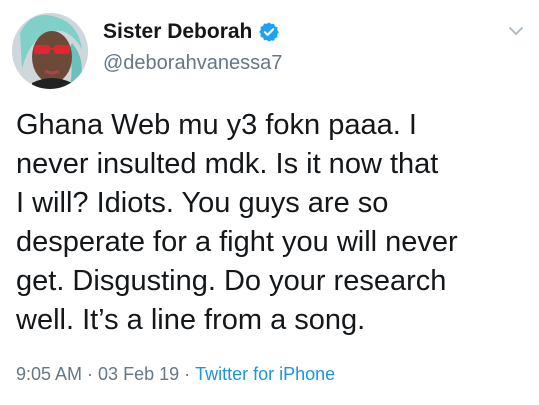 The width and height of the screenshot is (539, 405). What do you see at coordinates (192, 63) in the screenshot?
I see `author-handle: @deborahvanessa7` at bounding box center [192, 63].